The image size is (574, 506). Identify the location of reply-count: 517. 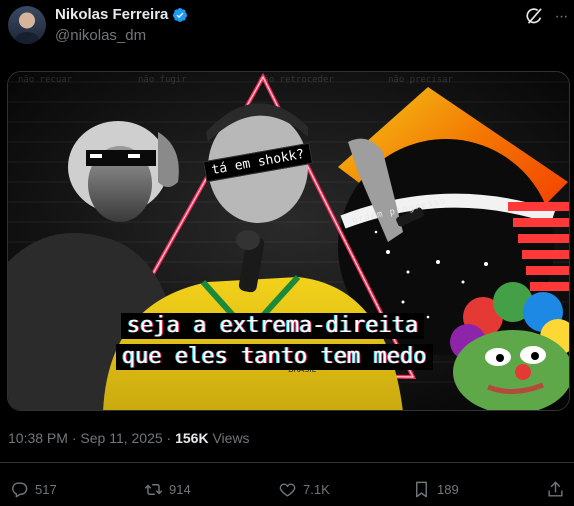
(46, 489).